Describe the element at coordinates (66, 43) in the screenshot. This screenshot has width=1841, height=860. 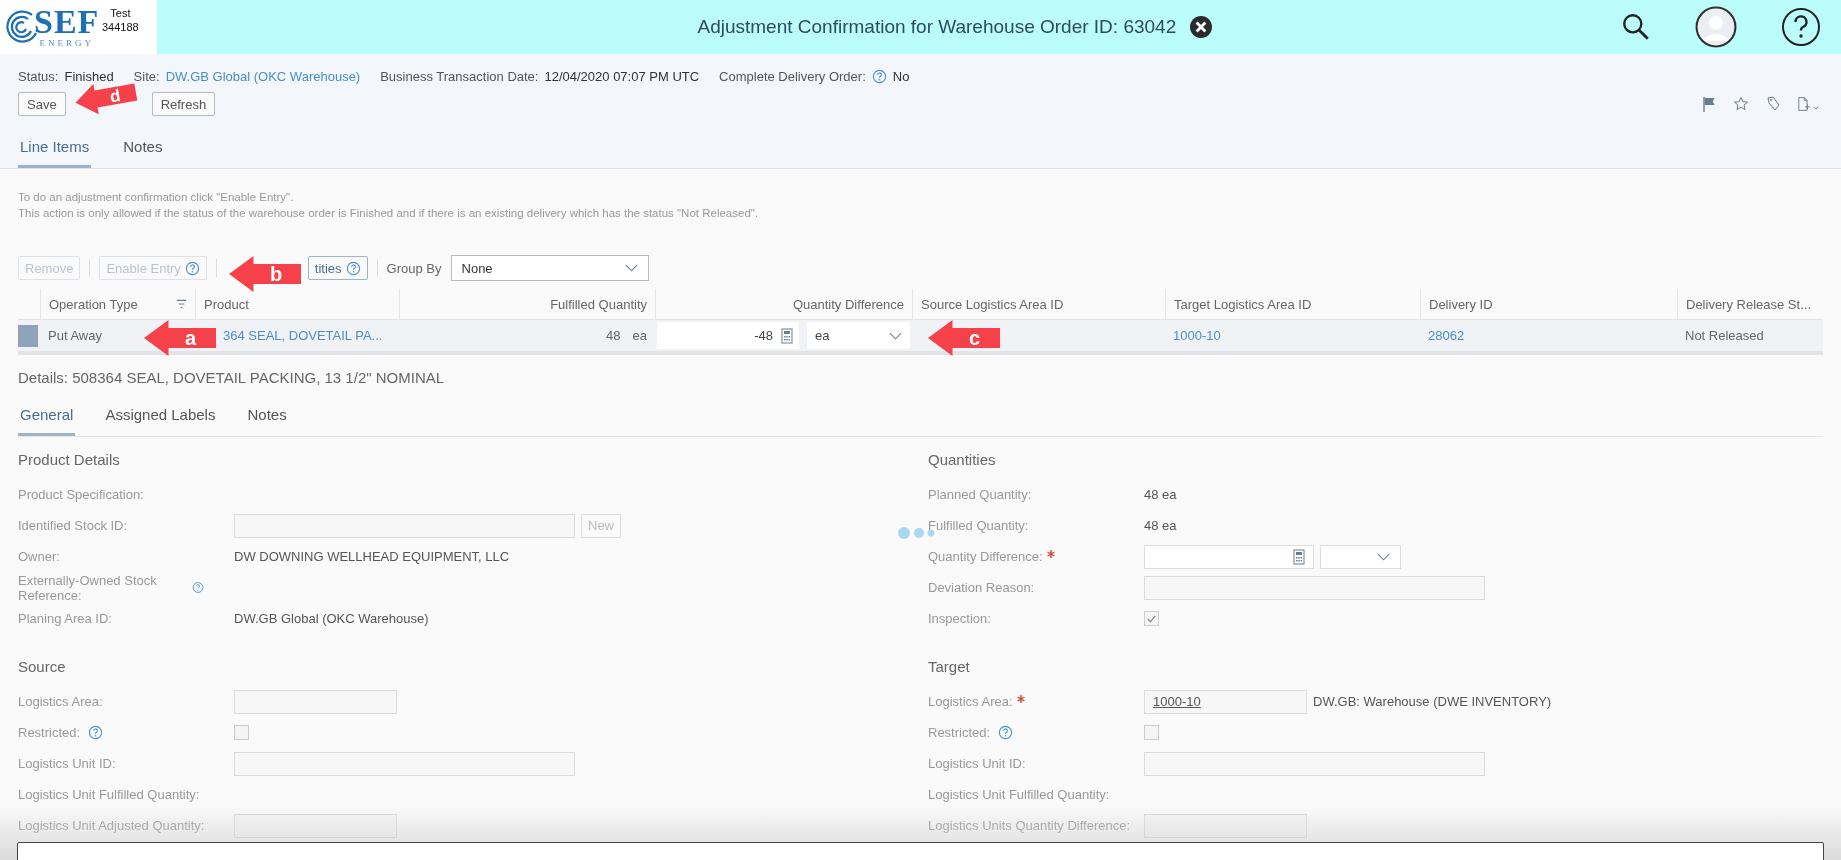
I see `logo-tagline: ENERGY` at that location.